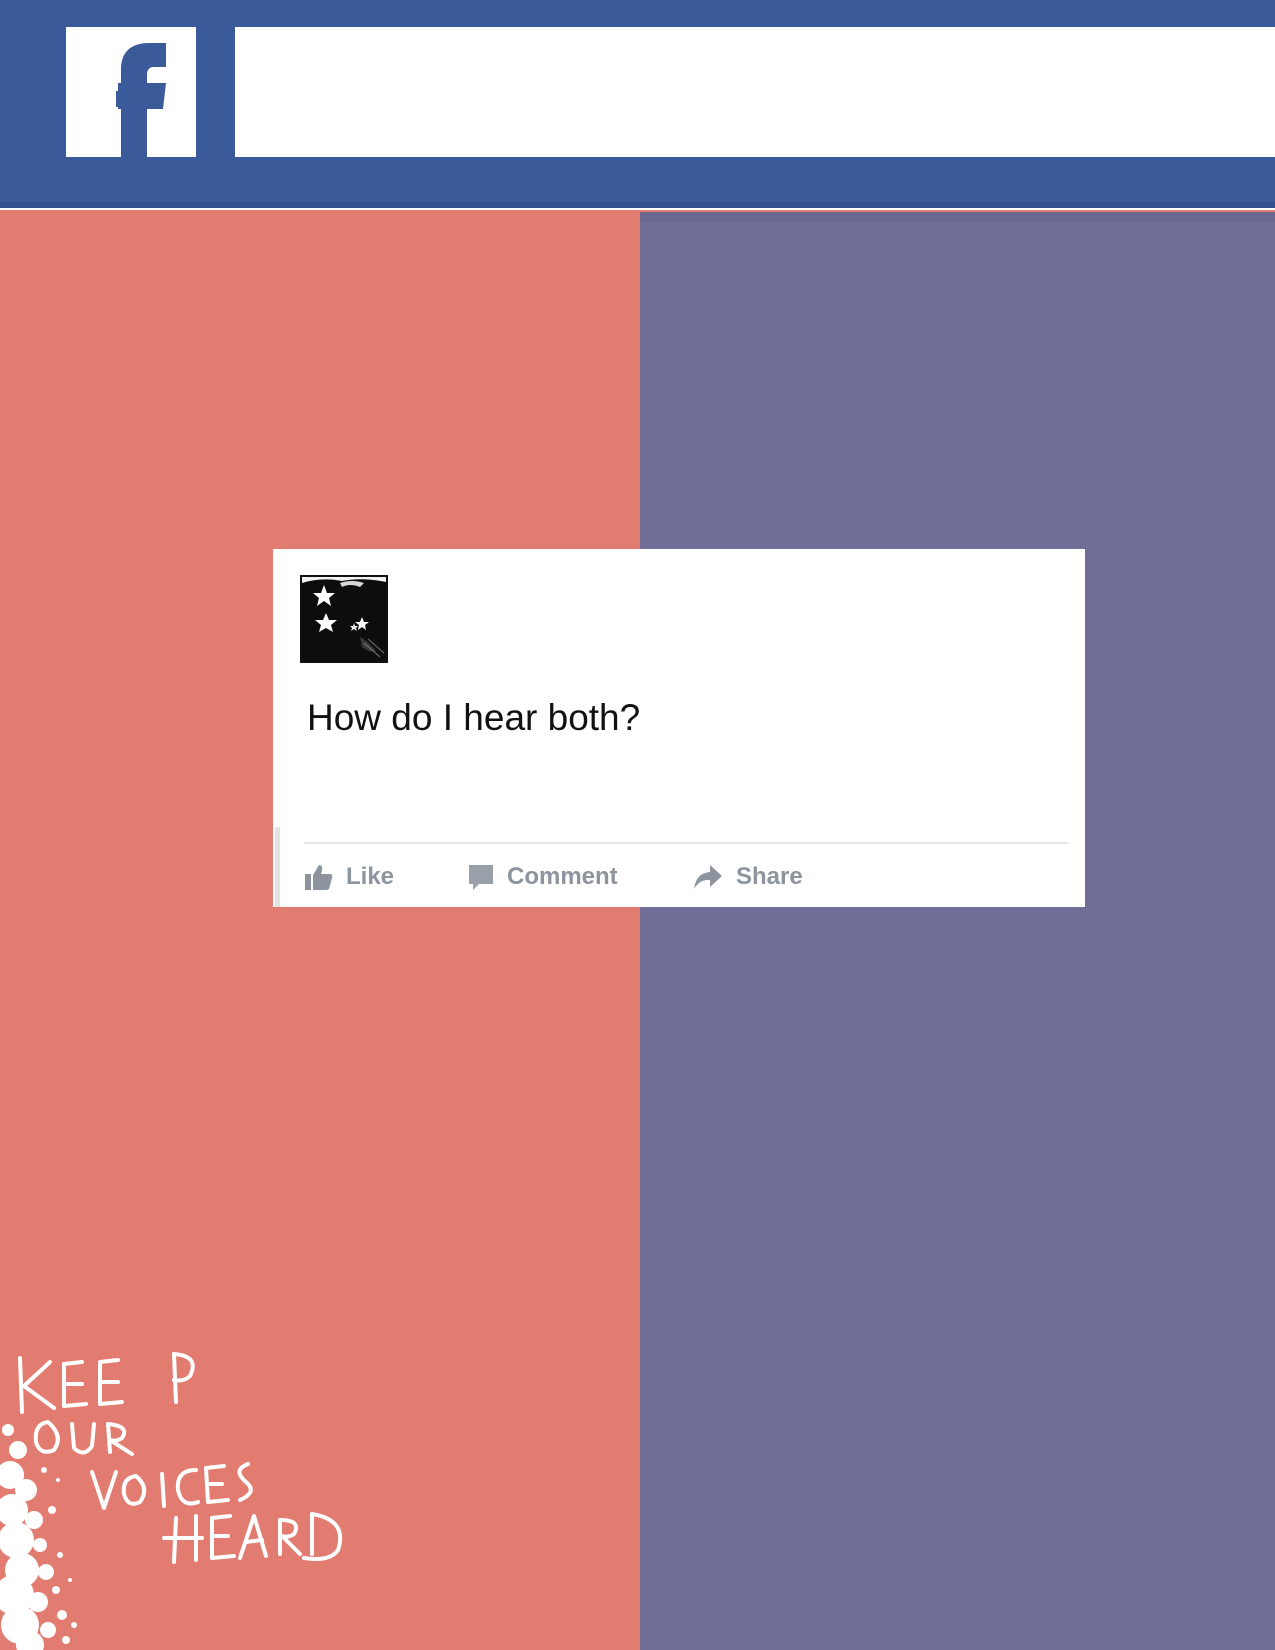 The image size is (1275, 1650). I want to click on comment-button: Comment, so click(542, 877).